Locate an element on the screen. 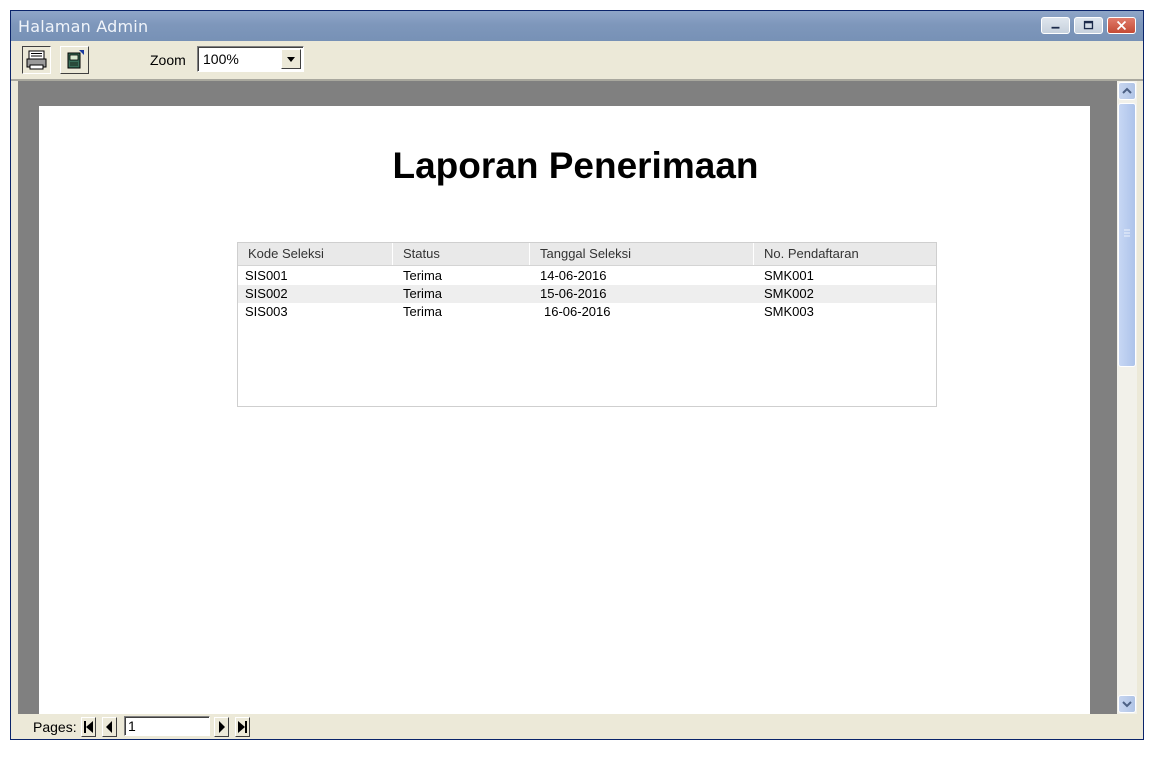 This screenshot has width=1154, height=762. page-number-input is located at coordinates (167, 726).